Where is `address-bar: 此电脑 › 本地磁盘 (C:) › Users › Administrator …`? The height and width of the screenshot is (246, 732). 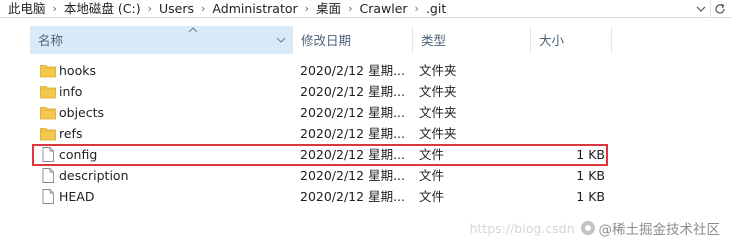
address-bar: 此电脑 › 本地磁盘 (C:) › Users › Administrator … is located at coordinates (366, 9).